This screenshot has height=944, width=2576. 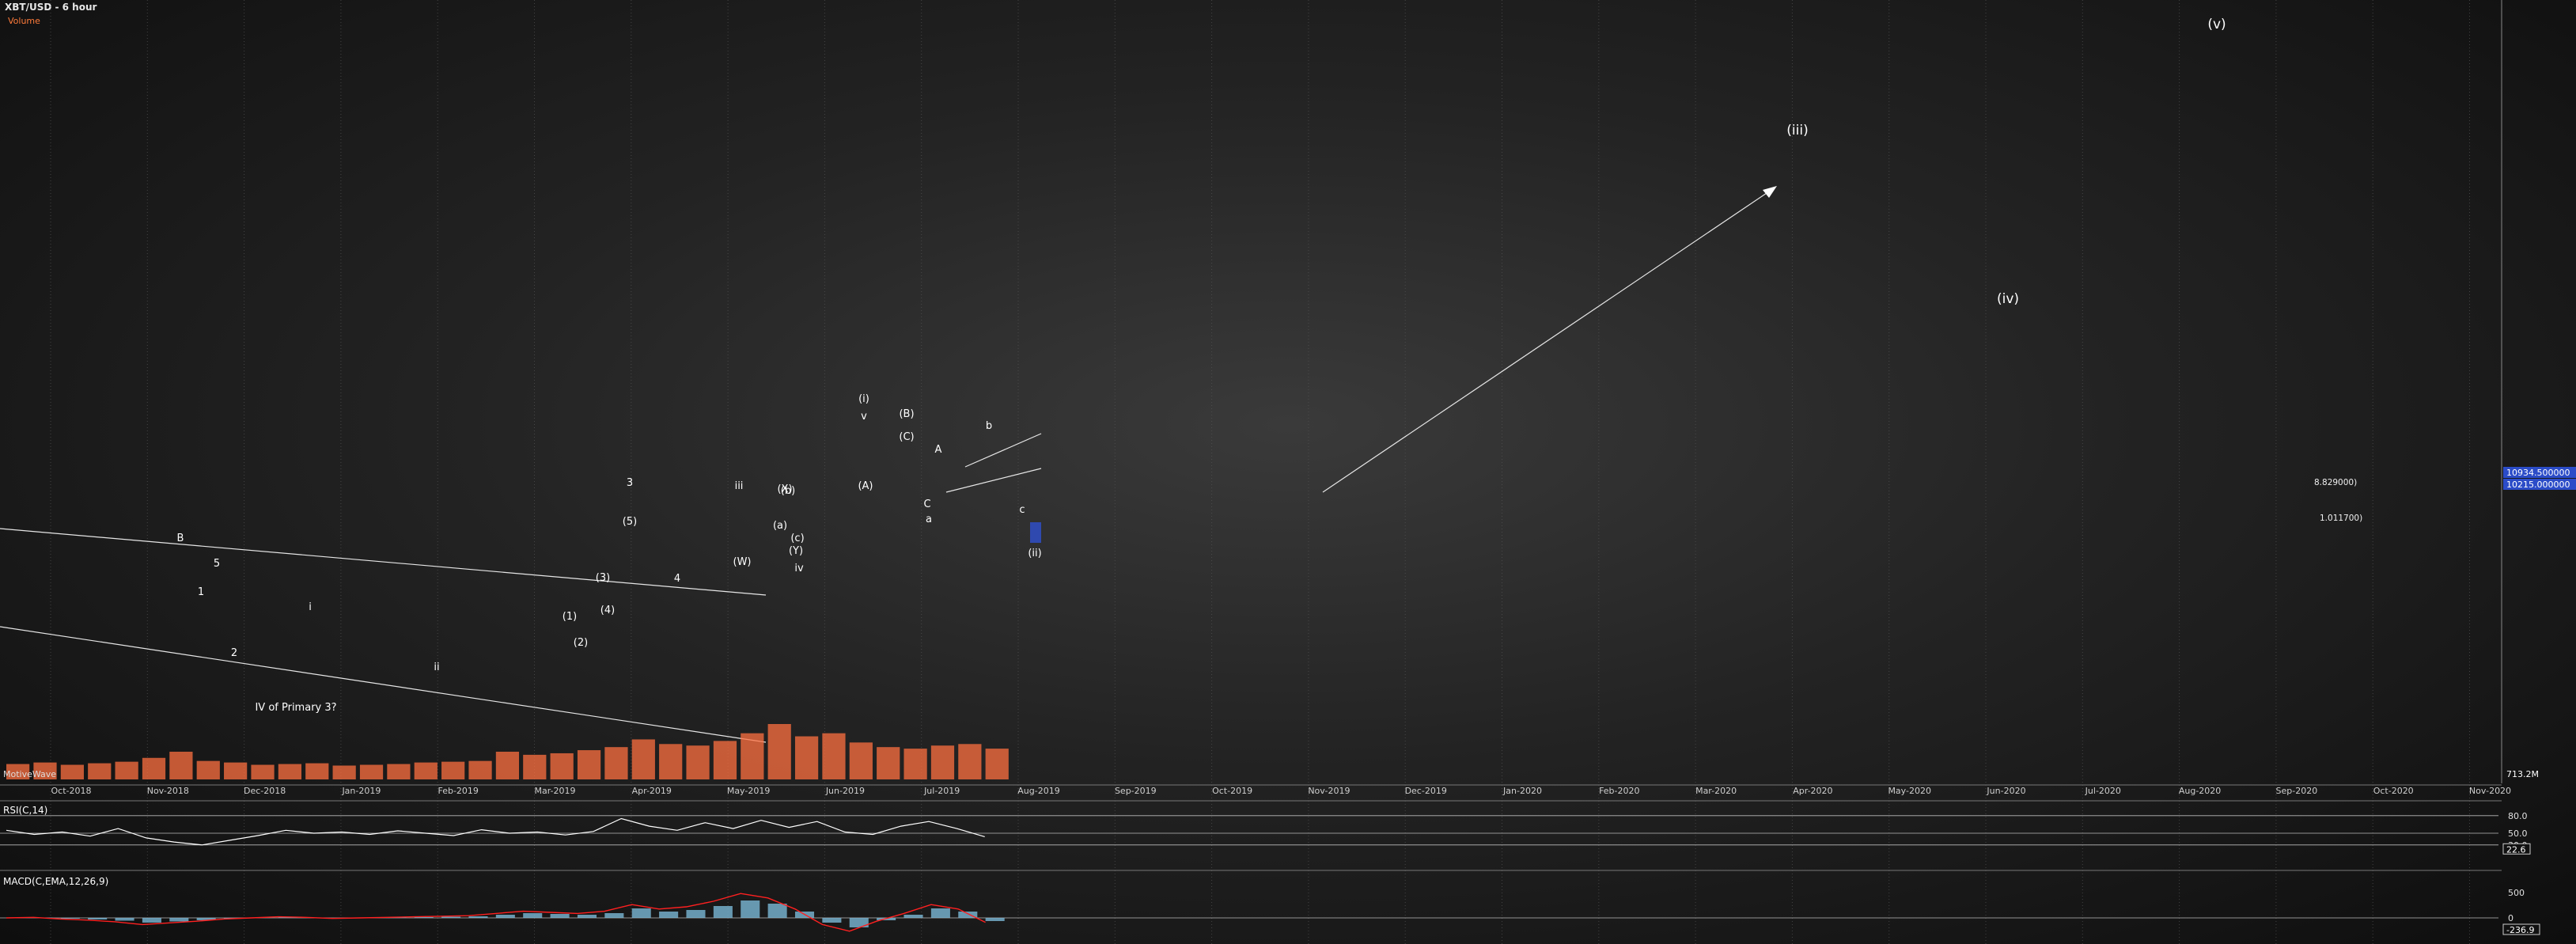 What do you see at coordinates (1035, 532) in the screenshot?
I see `target-box` at bounding box center [1035, 532].